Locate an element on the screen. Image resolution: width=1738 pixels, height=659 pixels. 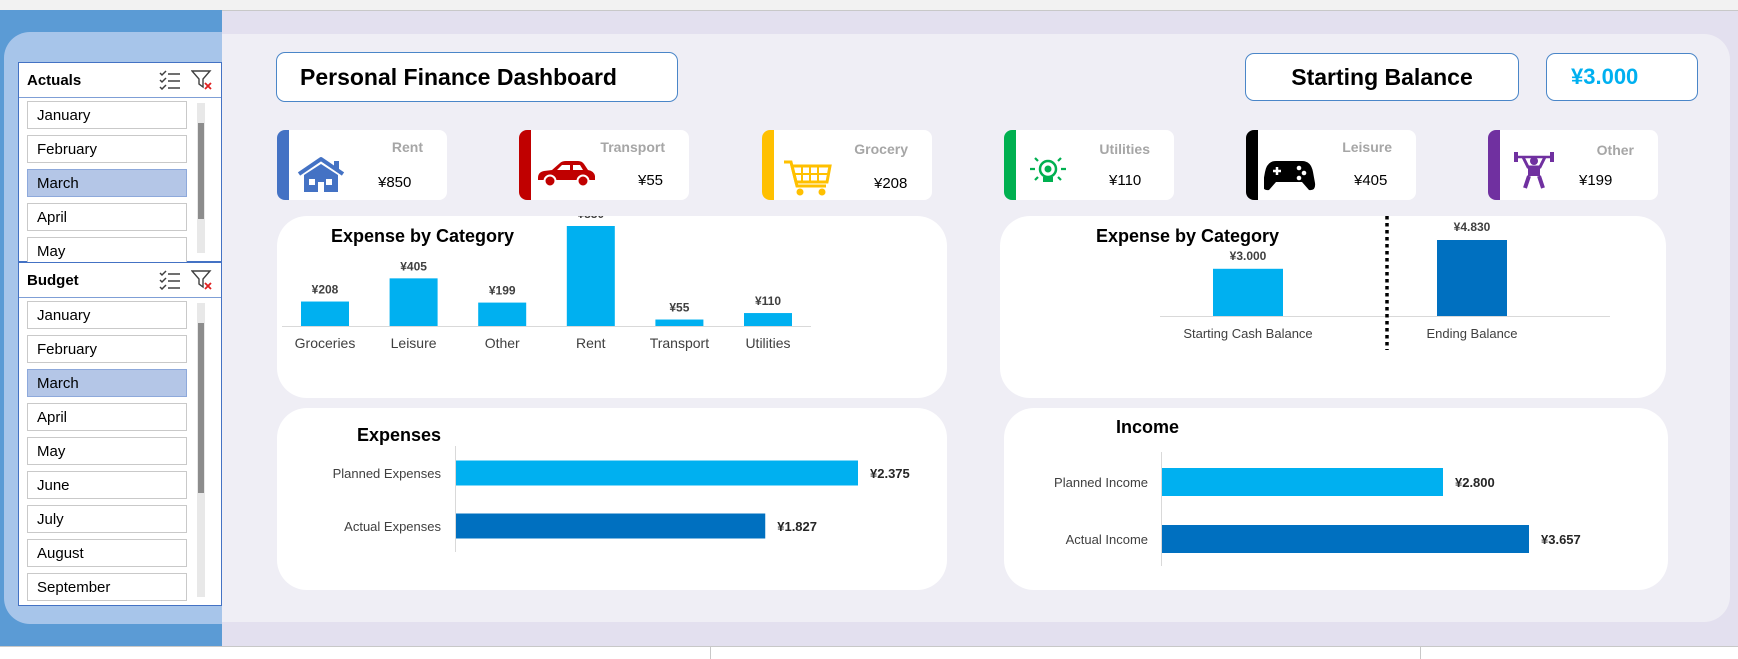
budget-slicer-header: Budget is located at coordinates (120, 280).